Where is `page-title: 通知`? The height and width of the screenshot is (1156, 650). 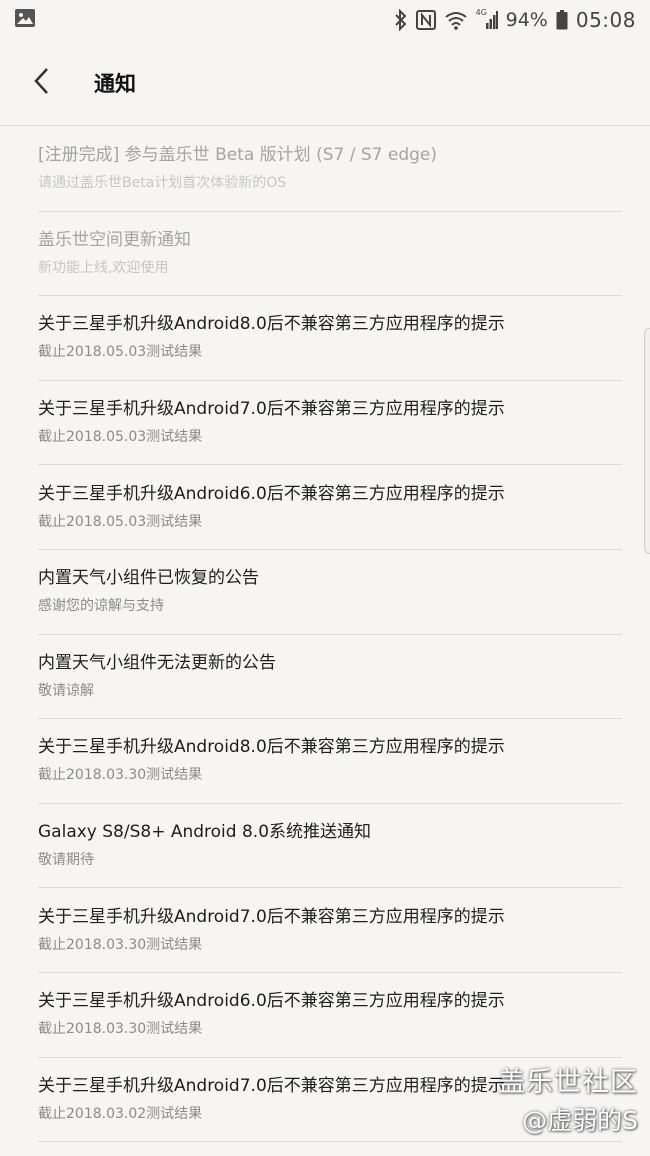
page-title: 通知 is located at coordinates (115, 83).